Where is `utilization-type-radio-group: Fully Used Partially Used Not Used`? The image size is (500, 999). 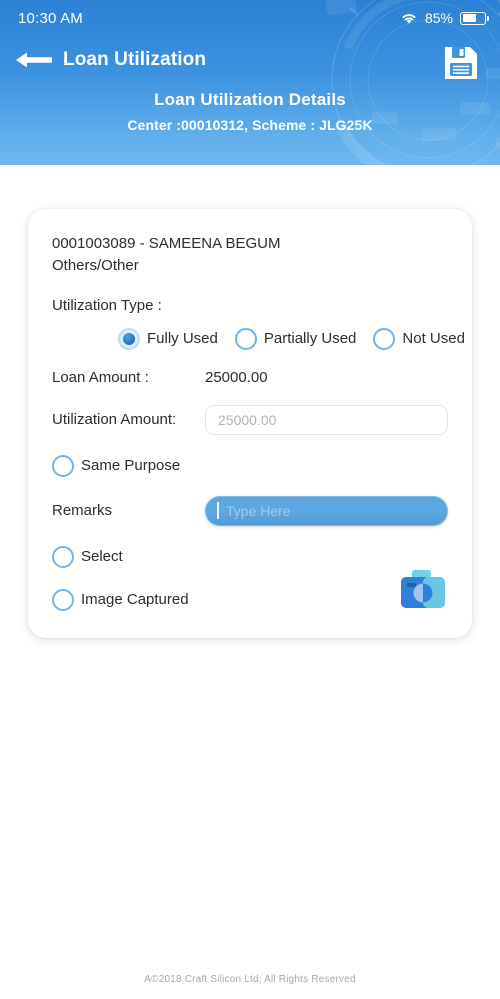
utilization-type-radio-group: Fully Used Partially Used Not Used is located at coordinates (258, 338).